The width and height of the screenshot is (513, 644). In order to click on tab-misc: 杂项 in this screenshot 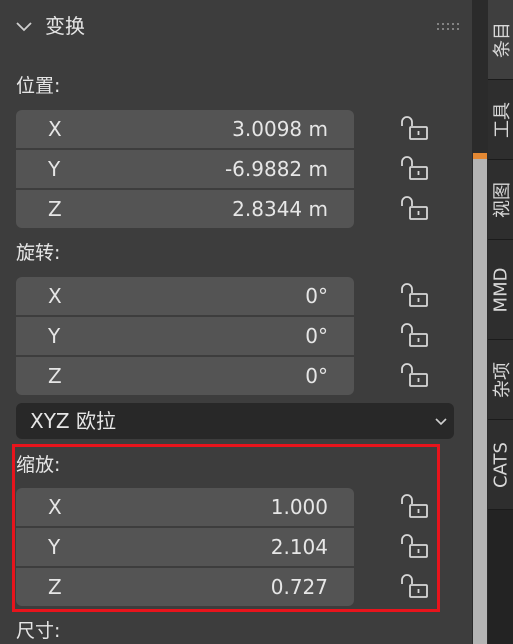, I will do `click(500, 380)`.